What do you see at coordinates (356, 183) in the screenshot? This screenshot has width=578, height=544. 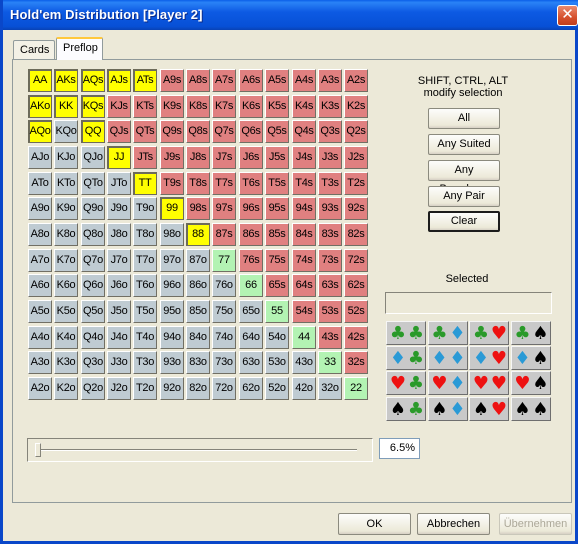 I see `hand-cell-T2s: T2s` at bounding box center [356, 183].